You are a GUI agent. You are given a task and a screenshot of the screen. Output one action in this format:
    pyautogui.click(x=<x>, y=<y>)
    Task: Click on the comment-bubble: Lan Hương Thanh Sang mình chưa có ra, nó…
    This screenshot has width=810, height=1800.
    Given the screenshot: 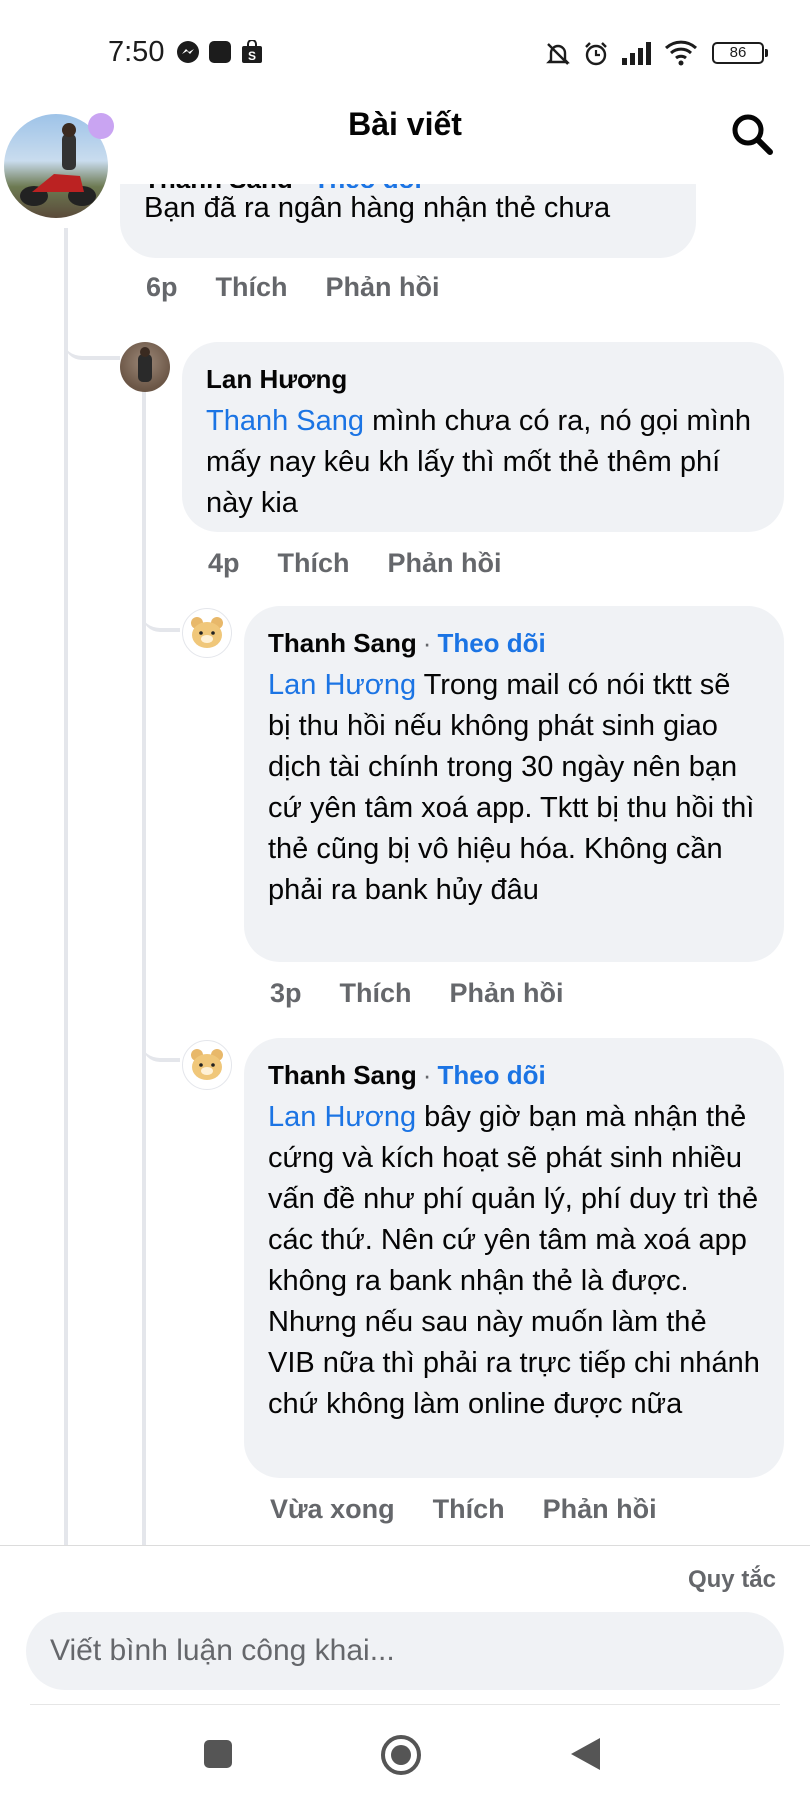 What is the action you would take?
    pyautogui.click(x=483, y=437)
    